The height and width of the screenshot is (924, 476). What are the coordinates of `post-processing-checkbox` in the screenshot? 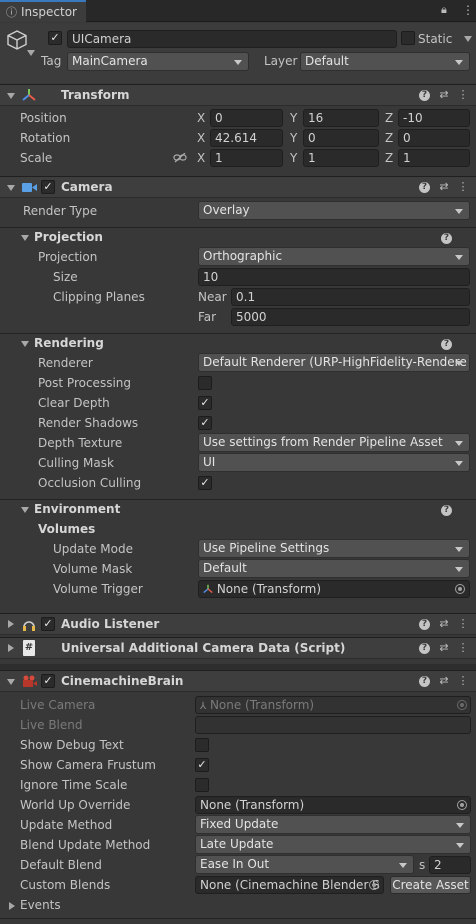 It's located at (205, 383).